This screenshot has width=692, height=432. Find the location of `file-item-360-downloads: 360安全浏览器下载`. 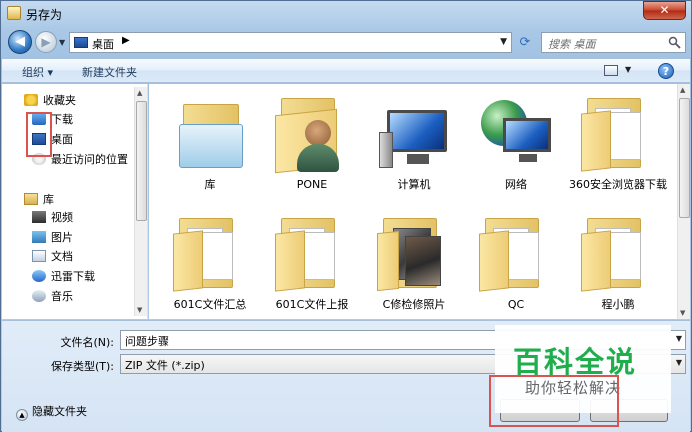

file-item-360-downloads: 360安全浏览器下载 is located at coordinates (618, 148).